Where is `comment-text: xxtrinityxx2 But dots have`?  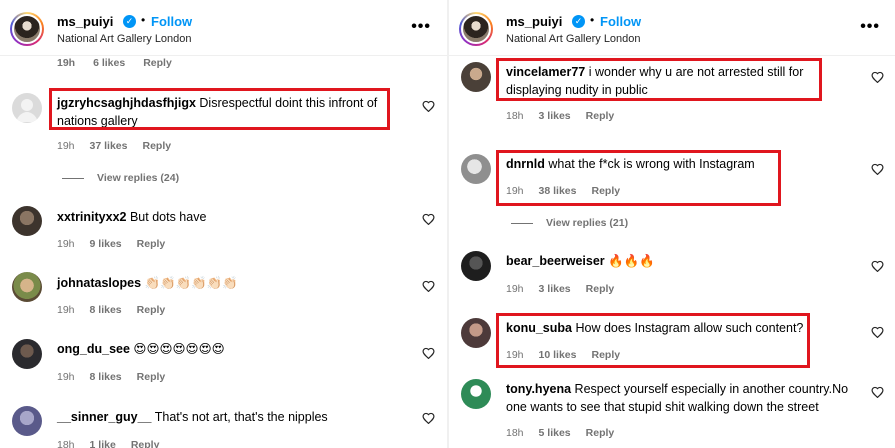
comment-text: xxtrinityxx2 But dots have is located at coordinates (132, 217).